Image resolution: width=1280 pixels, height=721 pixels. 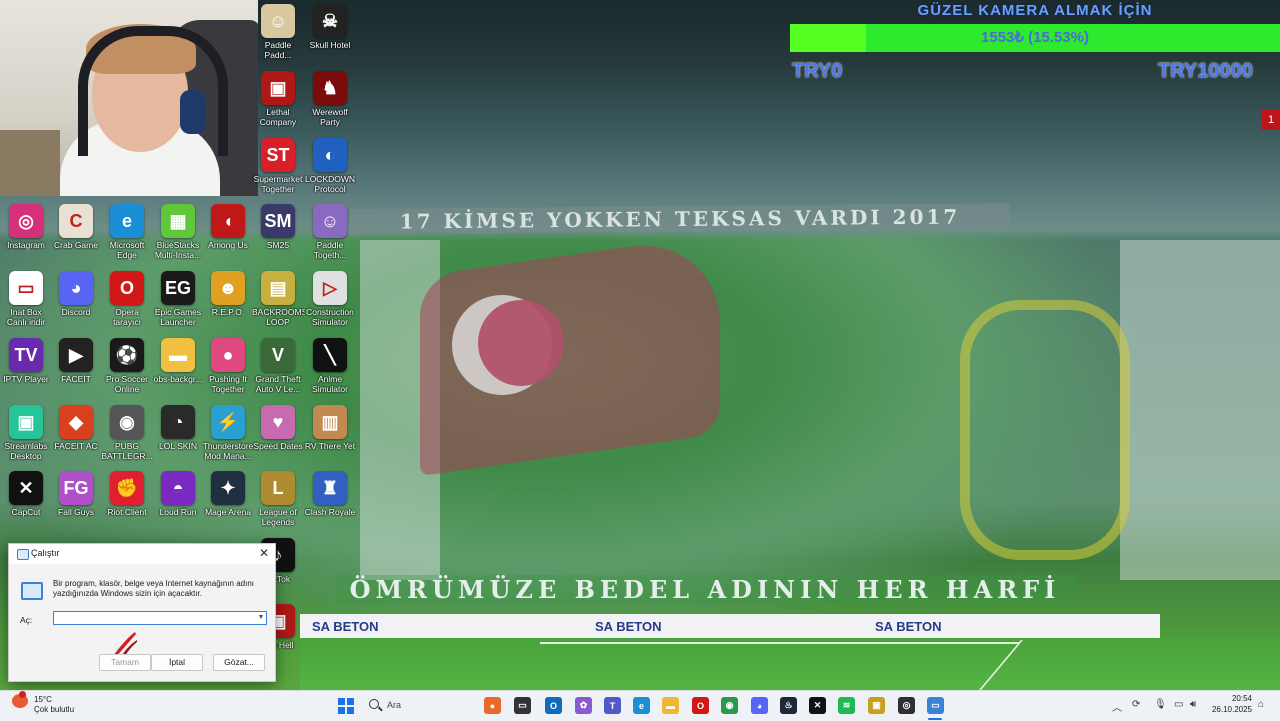 I want to click on desktop-icon: ♞ Werewolf Party, so click(x=330, y=99).